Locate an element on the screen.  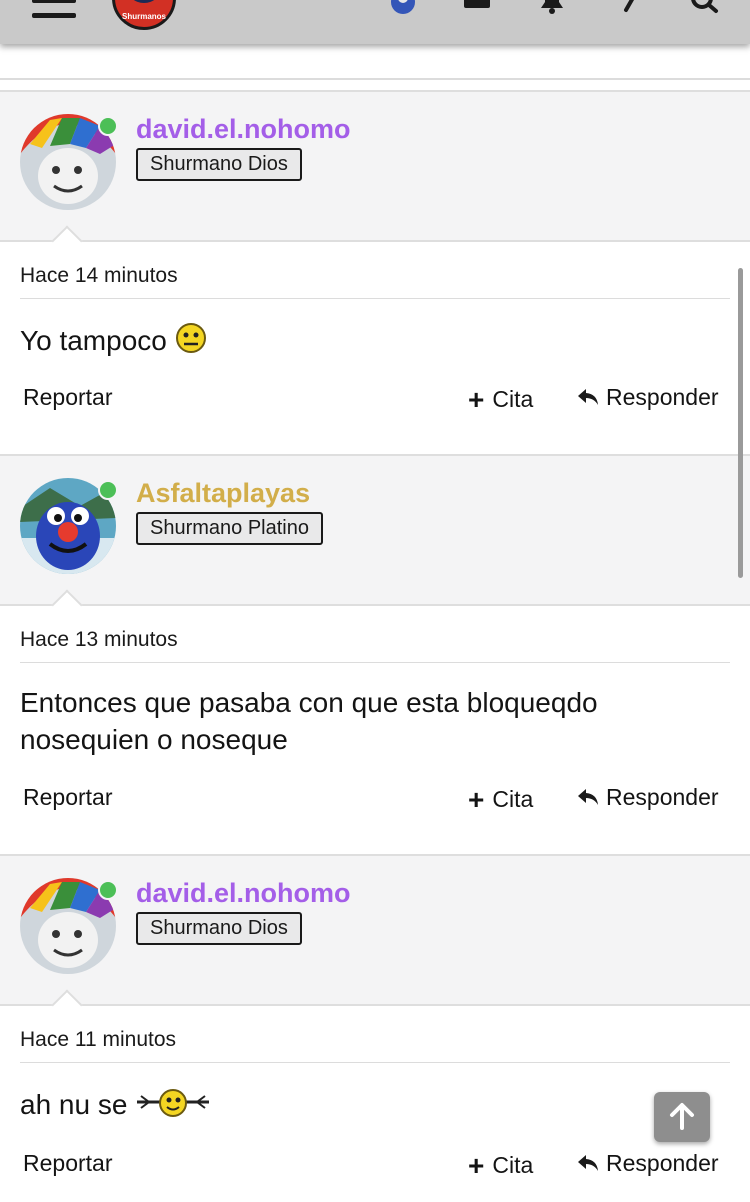
previous-post-footer is located at coordinates (375, 62).